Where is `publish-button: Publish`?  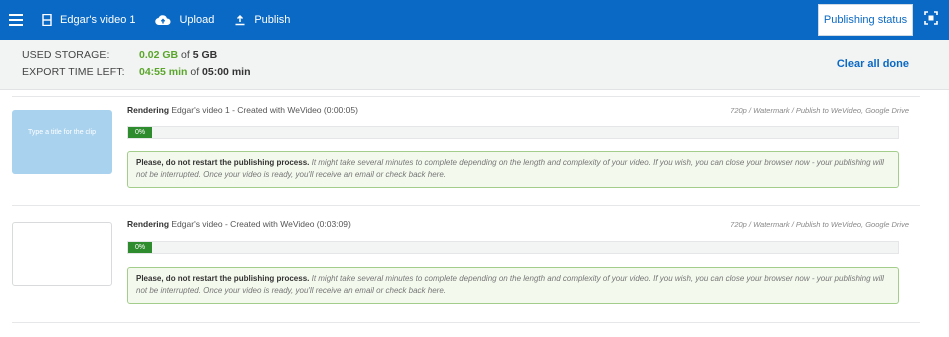
publish-button: Publish is located at coordinates (262, 20).